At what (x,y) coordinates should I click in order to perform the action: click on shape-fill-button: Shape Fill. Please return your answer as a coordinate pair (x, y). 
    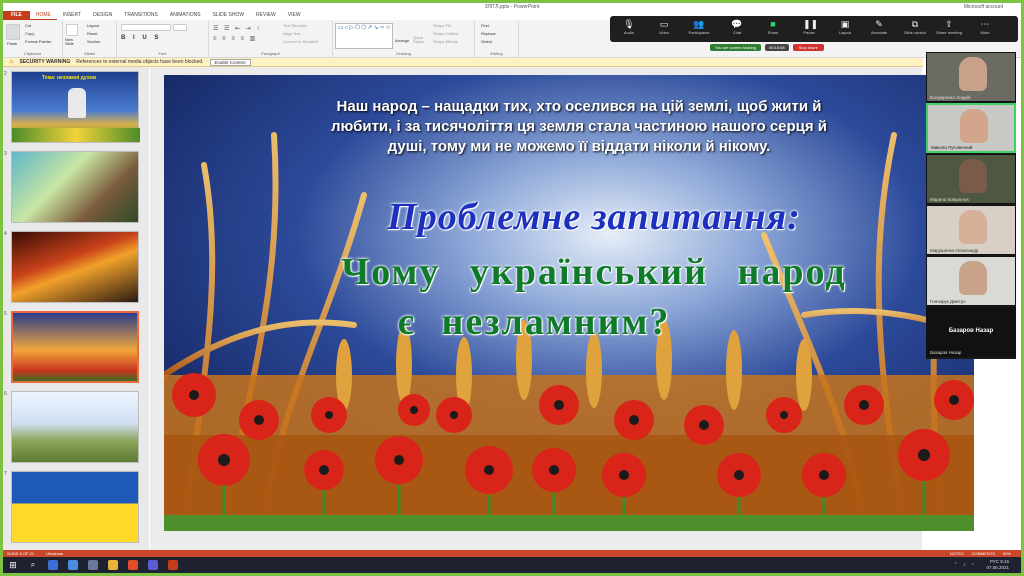
    Looking at the image, I should click on (442, 25).